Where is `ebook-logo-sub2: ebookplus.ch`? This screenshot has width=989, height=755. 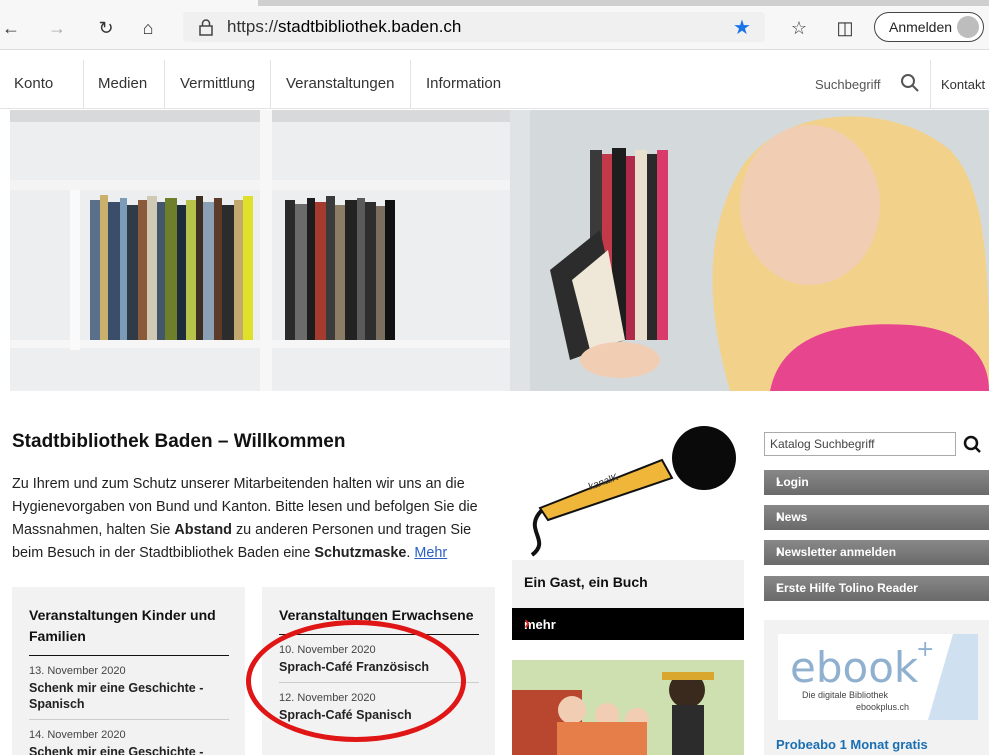
ebook-logo-sub2: ebookplus.ch is located at coordinates (882, 707).